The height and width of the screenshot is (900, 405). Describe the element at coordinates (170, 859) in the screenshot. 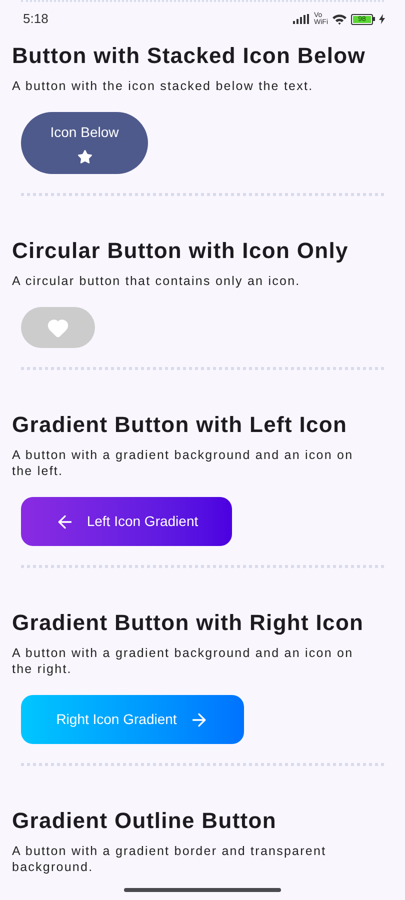

I see `section-description: A button with a gradient border and transparent background.` at that location.